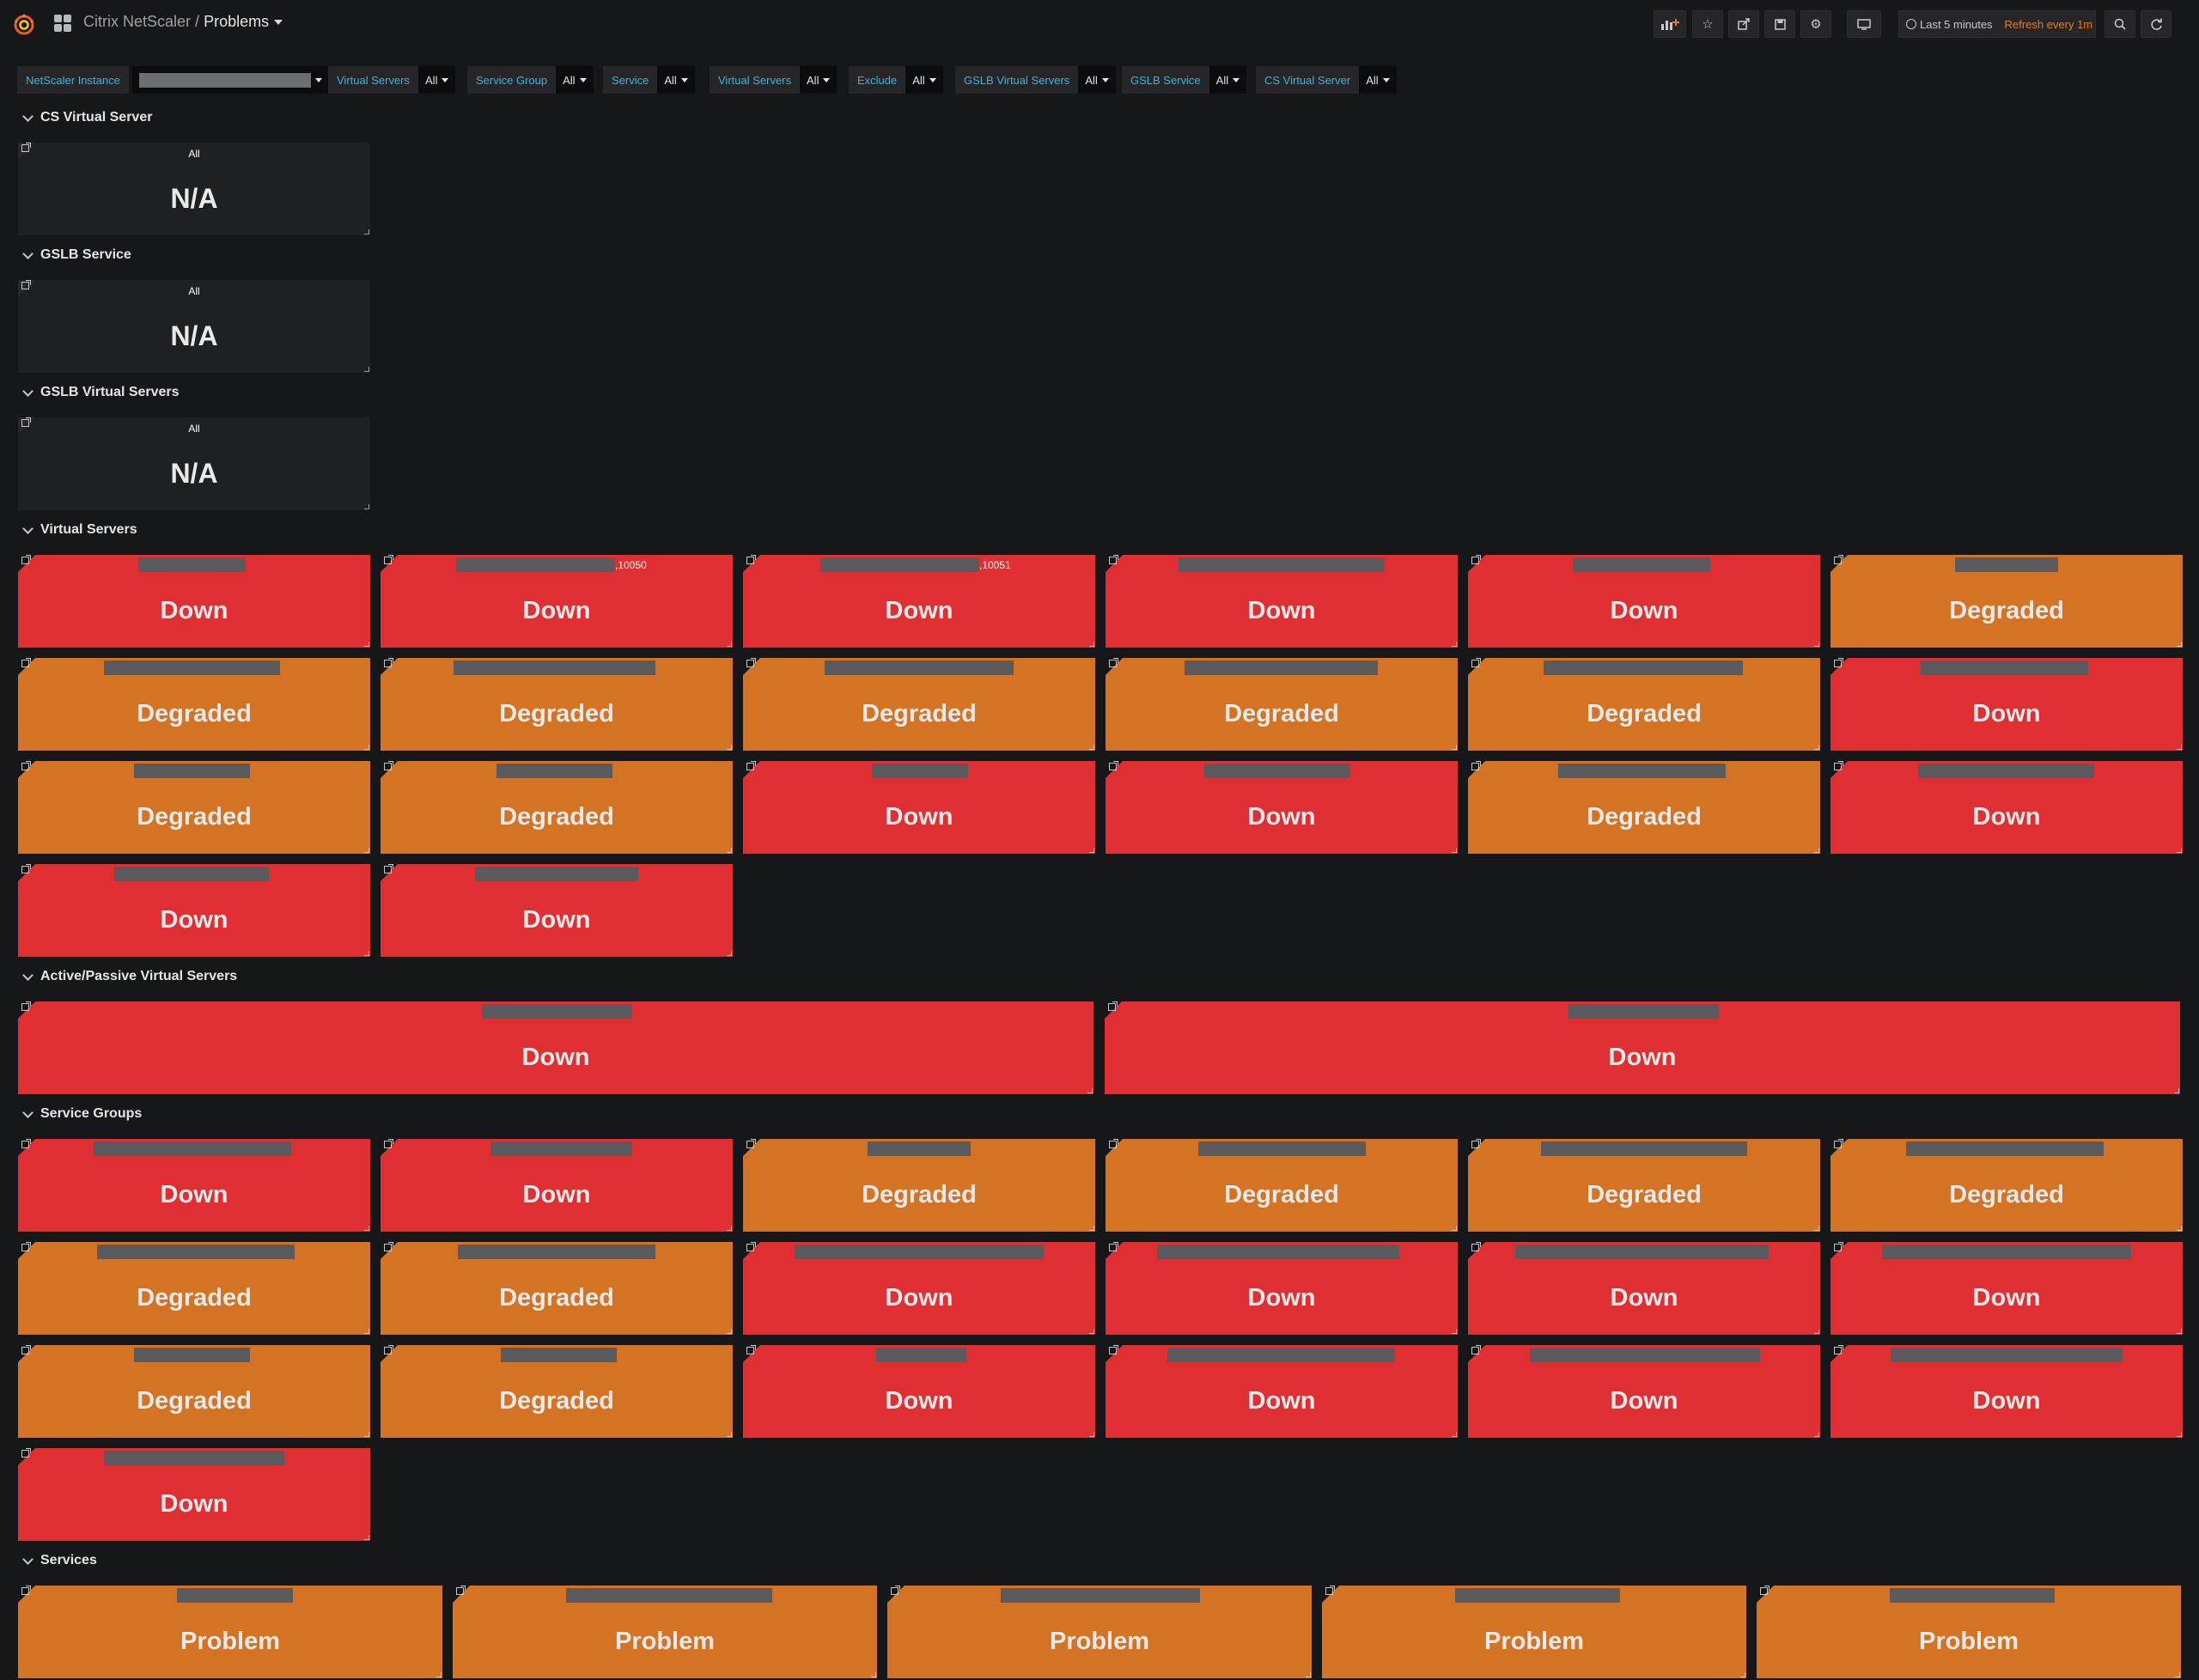 The width and height of the screenshot is (2199, 1680). Describe the element at coordinates (194, 327) in the screenshot. I see `singlestat-panel-gslb-service: All N/A` at that location.